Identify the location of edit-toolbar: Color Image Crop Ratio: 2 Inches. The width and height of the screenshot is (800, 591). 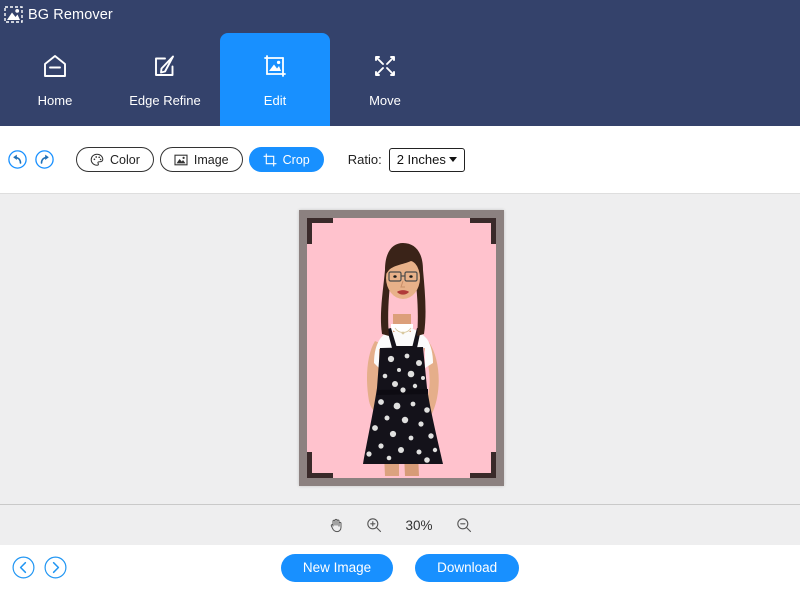
(400, 160).